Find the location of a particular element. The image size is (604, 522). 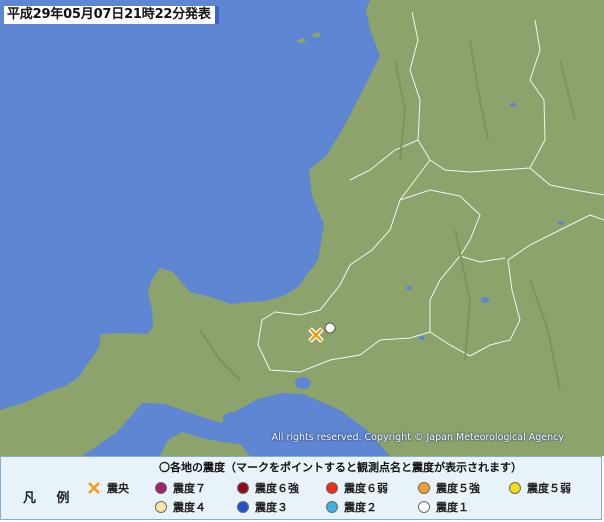

legend-label-intensity: 震度２ is located at coordinates (360, 507).